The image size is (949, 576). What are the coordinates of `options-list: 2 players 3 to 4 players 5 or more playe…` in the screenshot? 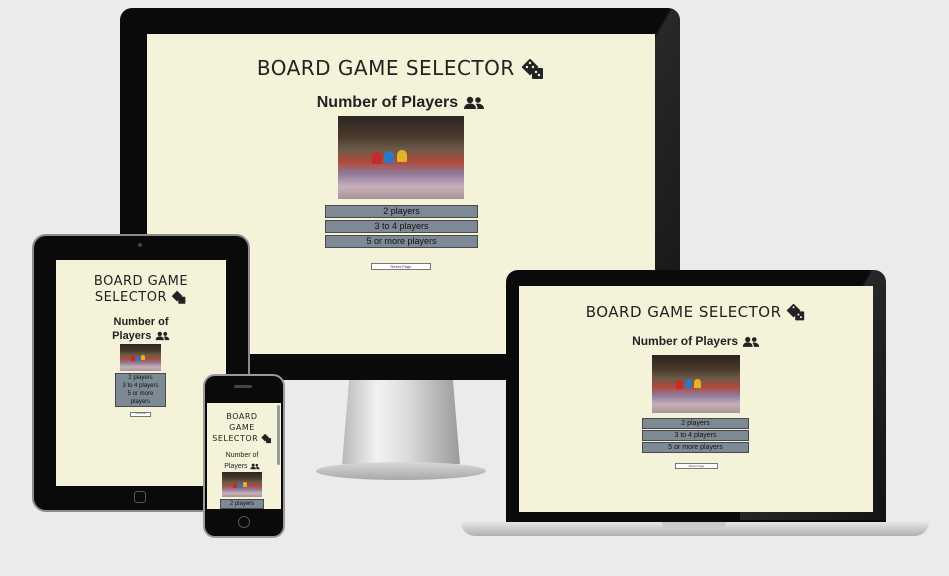 It's located at (140, 390).